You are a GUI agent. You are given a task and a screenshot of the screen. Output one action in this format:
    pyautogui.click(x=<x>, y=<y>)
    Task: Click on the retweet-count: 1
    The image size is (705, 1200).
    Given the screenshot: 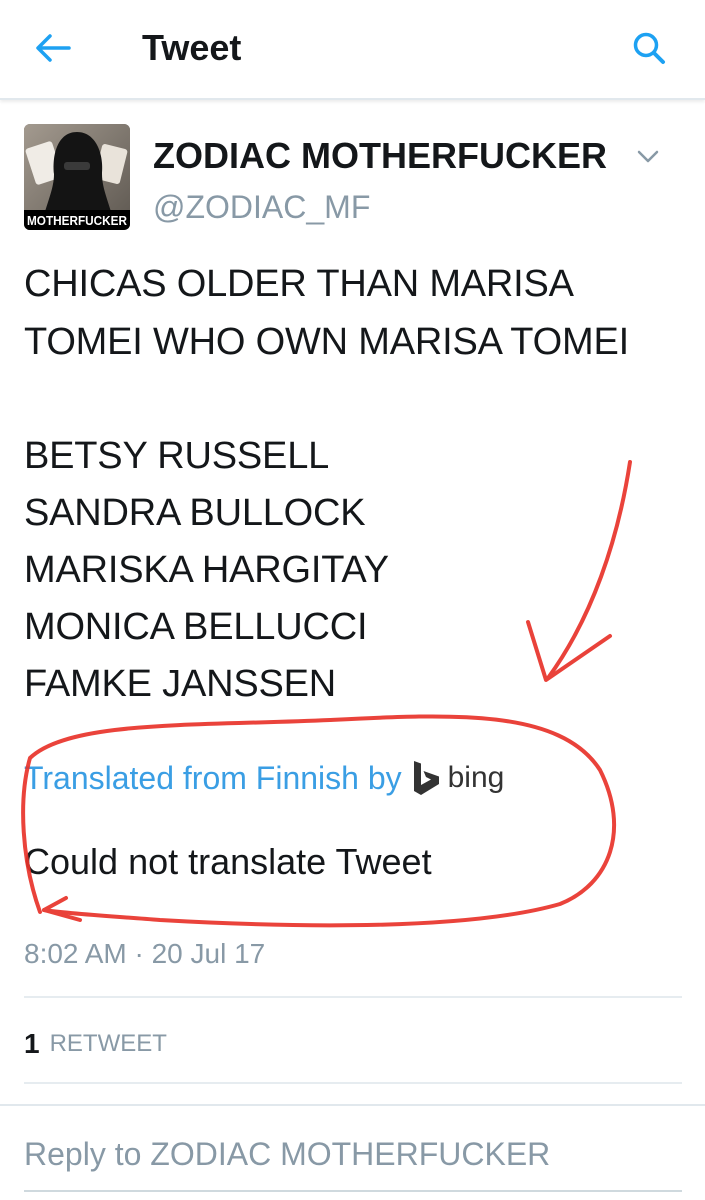 What is the action you would take?
    pyautogui.click(x=32, y=1043)
    